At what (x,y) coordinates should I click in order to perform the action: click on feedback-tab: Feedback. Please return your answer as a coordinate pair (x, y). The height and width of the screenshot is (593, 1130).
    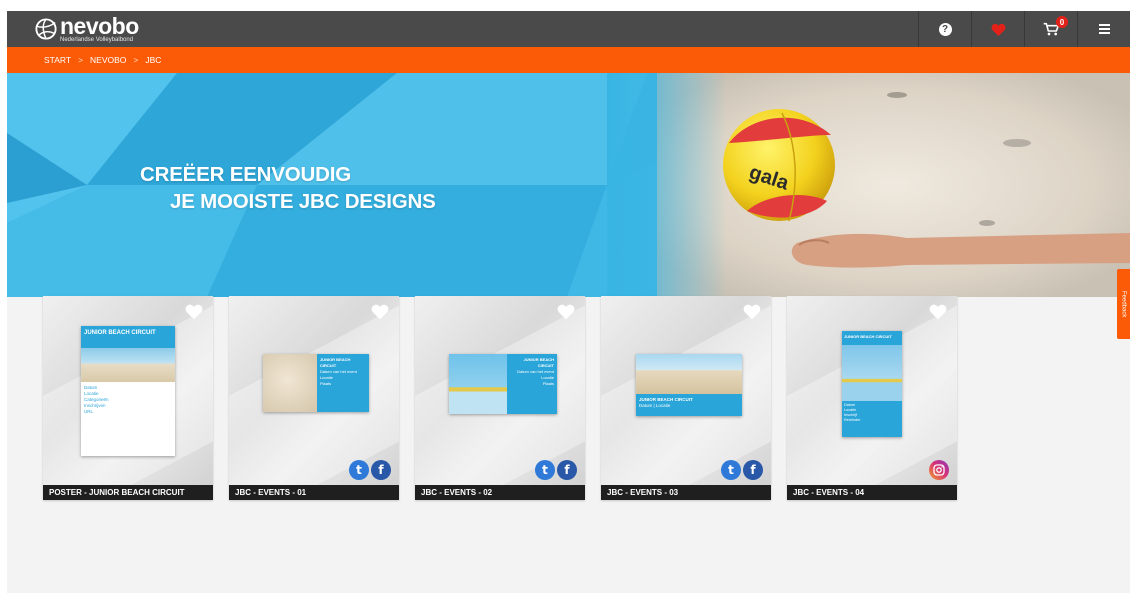
    Looking at the image, I should click on (1123, 304).